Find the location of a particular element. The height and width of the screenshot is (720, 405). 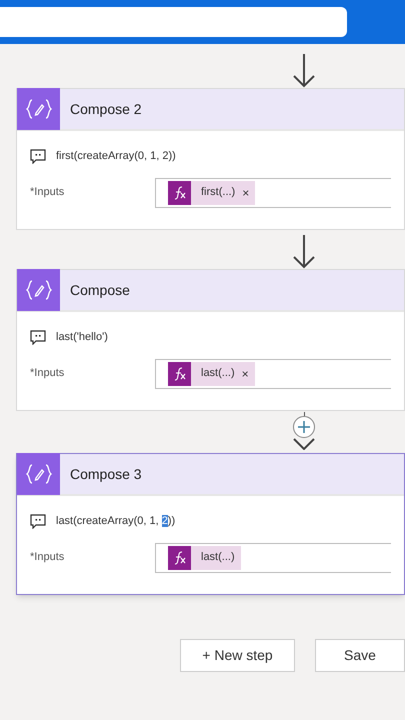

expression-token: last(...) is located at coordinates (204, 558).